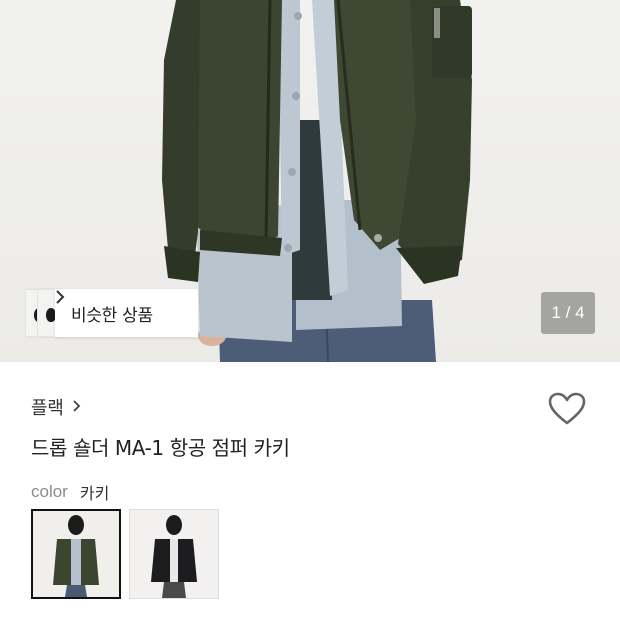 The width and height of the screenshot is (620, 620). Describe the element at coordinates (47, 408) in the screenshot. I see `brand-name: 플랙` at that location.